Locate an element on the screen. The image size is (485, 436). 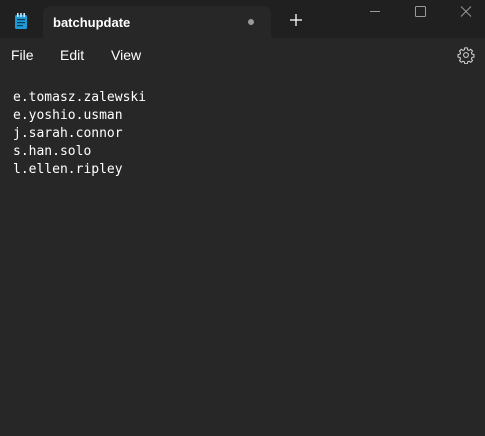
plus-icon is located at coordinates (296, 20).